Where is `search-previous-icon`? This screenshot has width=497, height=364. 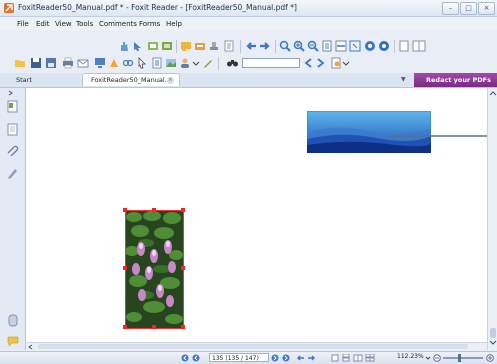
search-previous-icon is located at coordinates (308, 63).